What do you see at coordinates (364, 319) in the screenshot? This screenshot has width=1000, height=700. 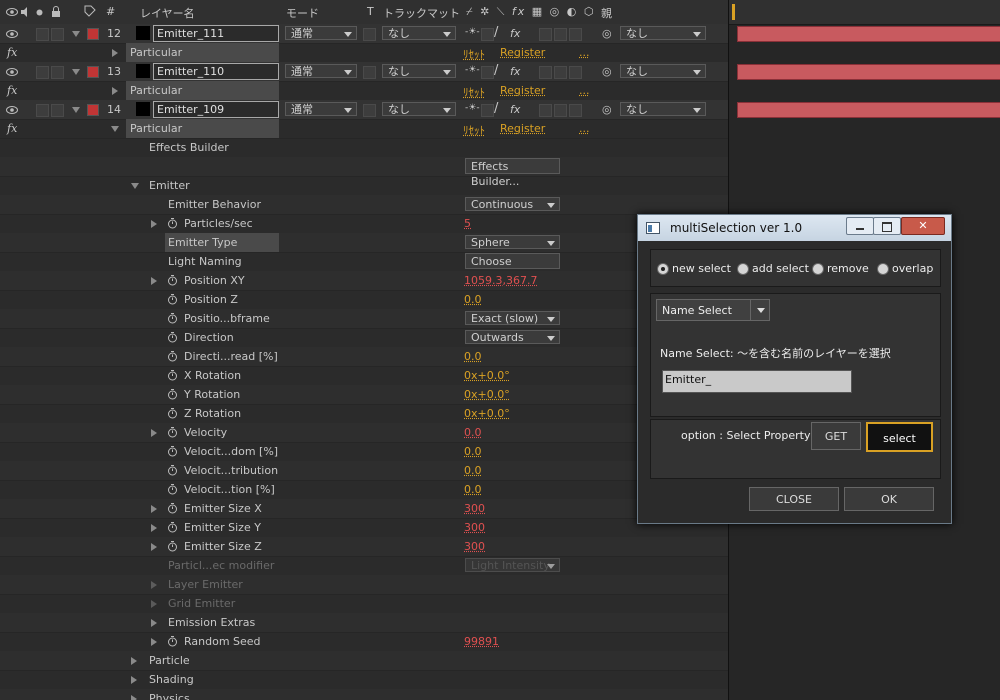 I see `property-row: Positio...bframe Exact (slow)` at bounding box center [364, 319].